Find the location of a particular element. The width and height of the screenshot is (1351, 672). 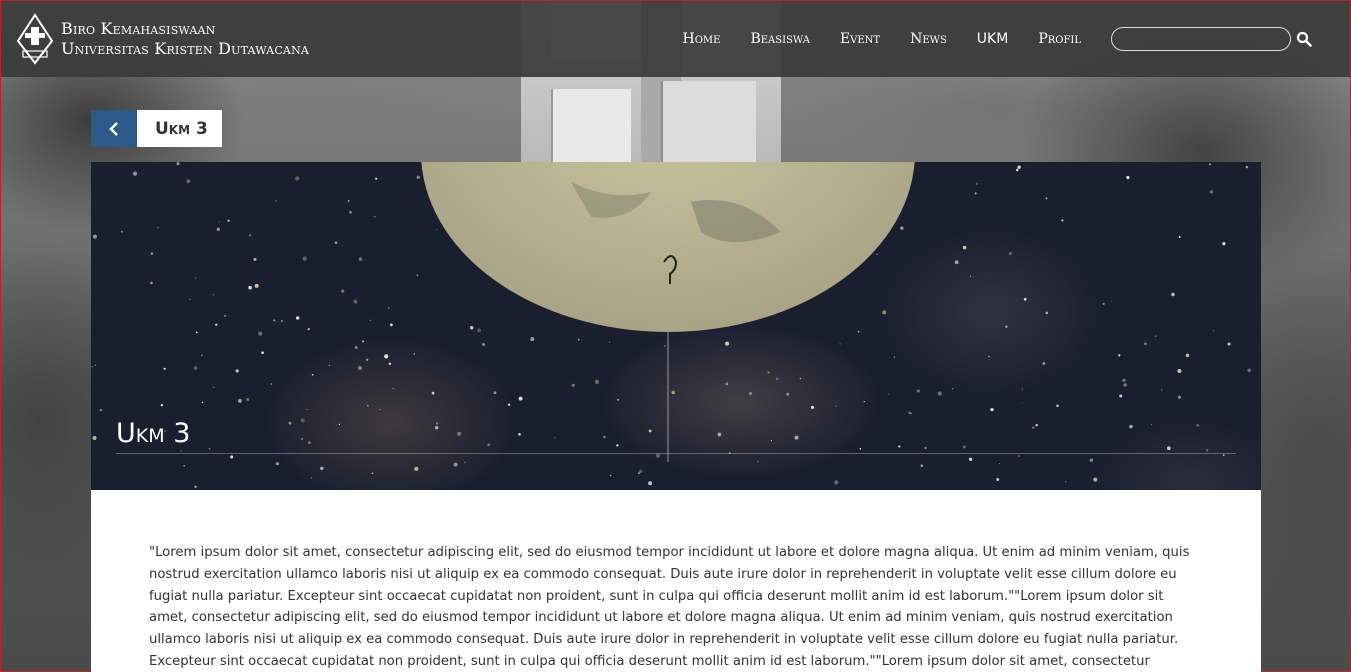

nav-item-home: Home is located at coordinates (702, 39).